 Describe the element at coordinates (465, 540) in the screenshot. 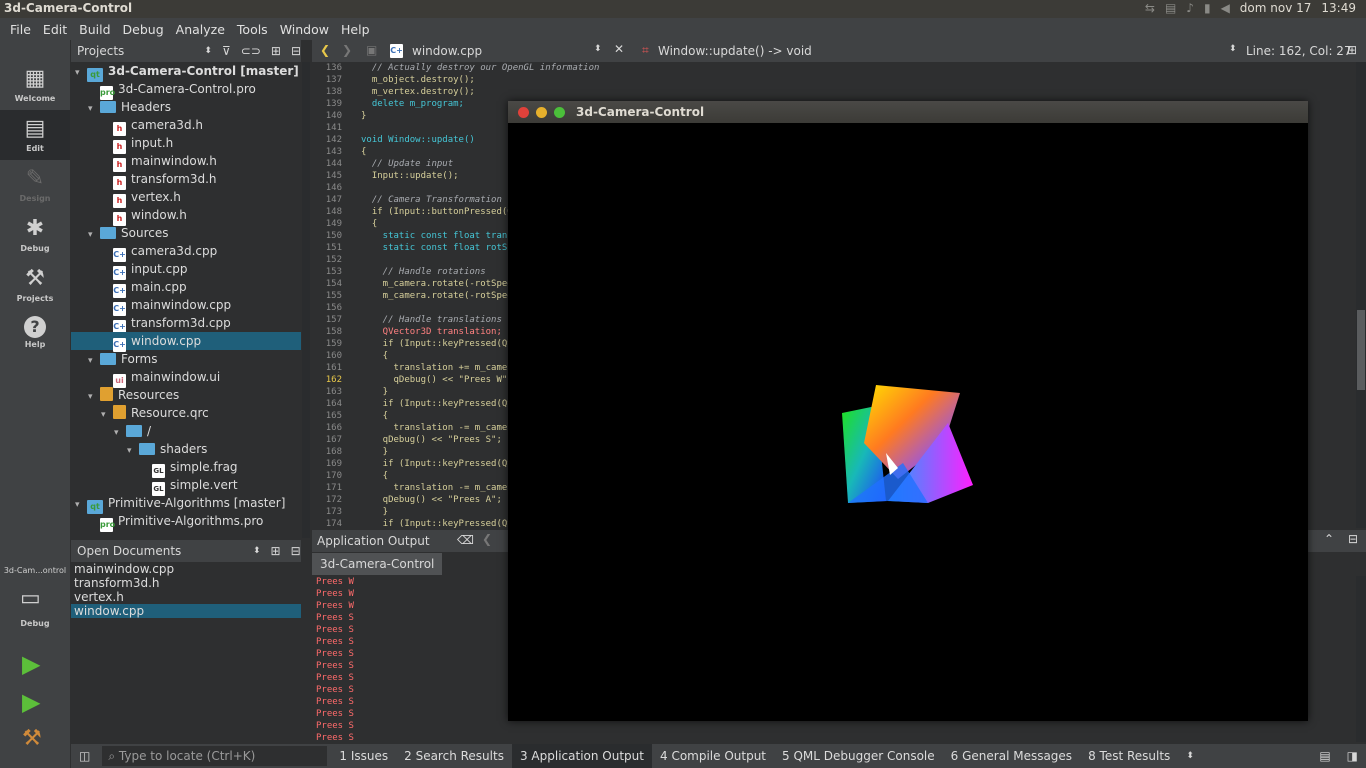

I see `clear-icon: ⌫` at that location.